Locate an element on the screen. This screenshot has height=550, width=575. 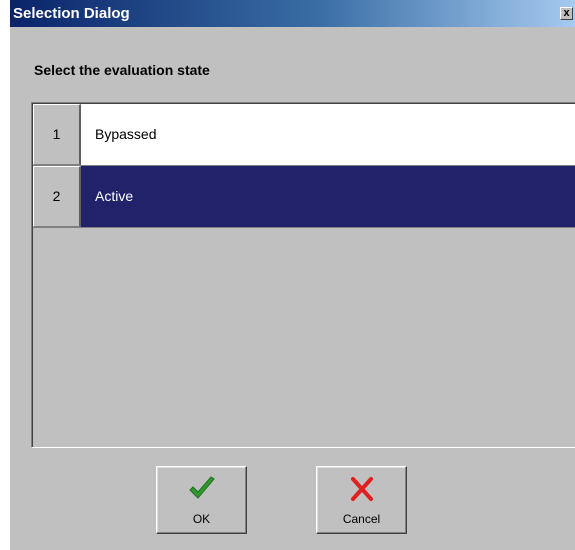
checkmark-icon is located at coordinates (201, 490).